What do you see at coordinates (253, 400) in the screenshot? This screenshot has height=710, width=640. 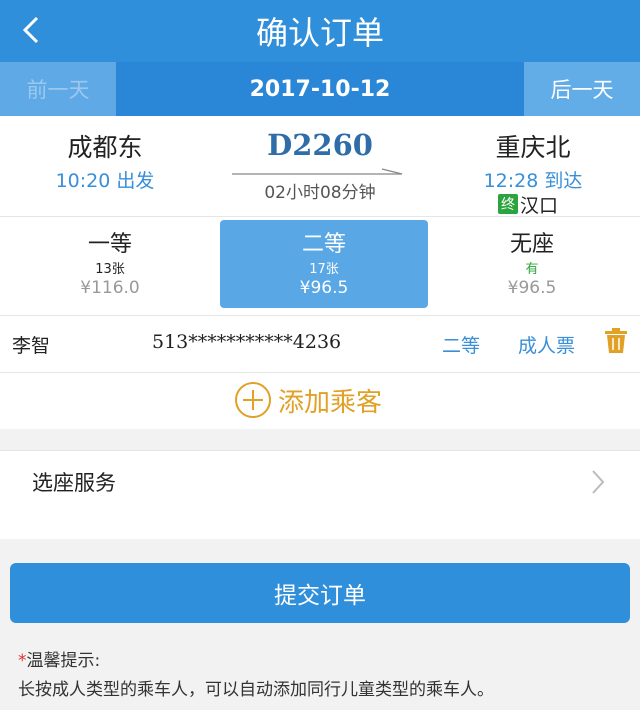 I see `plus-circle-icon` at bounding box center [253, 400].